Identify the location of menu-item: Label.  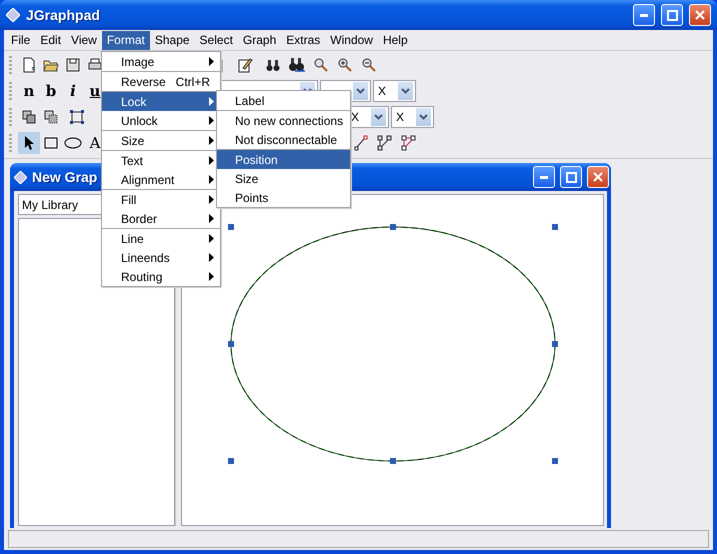
(283, 100).